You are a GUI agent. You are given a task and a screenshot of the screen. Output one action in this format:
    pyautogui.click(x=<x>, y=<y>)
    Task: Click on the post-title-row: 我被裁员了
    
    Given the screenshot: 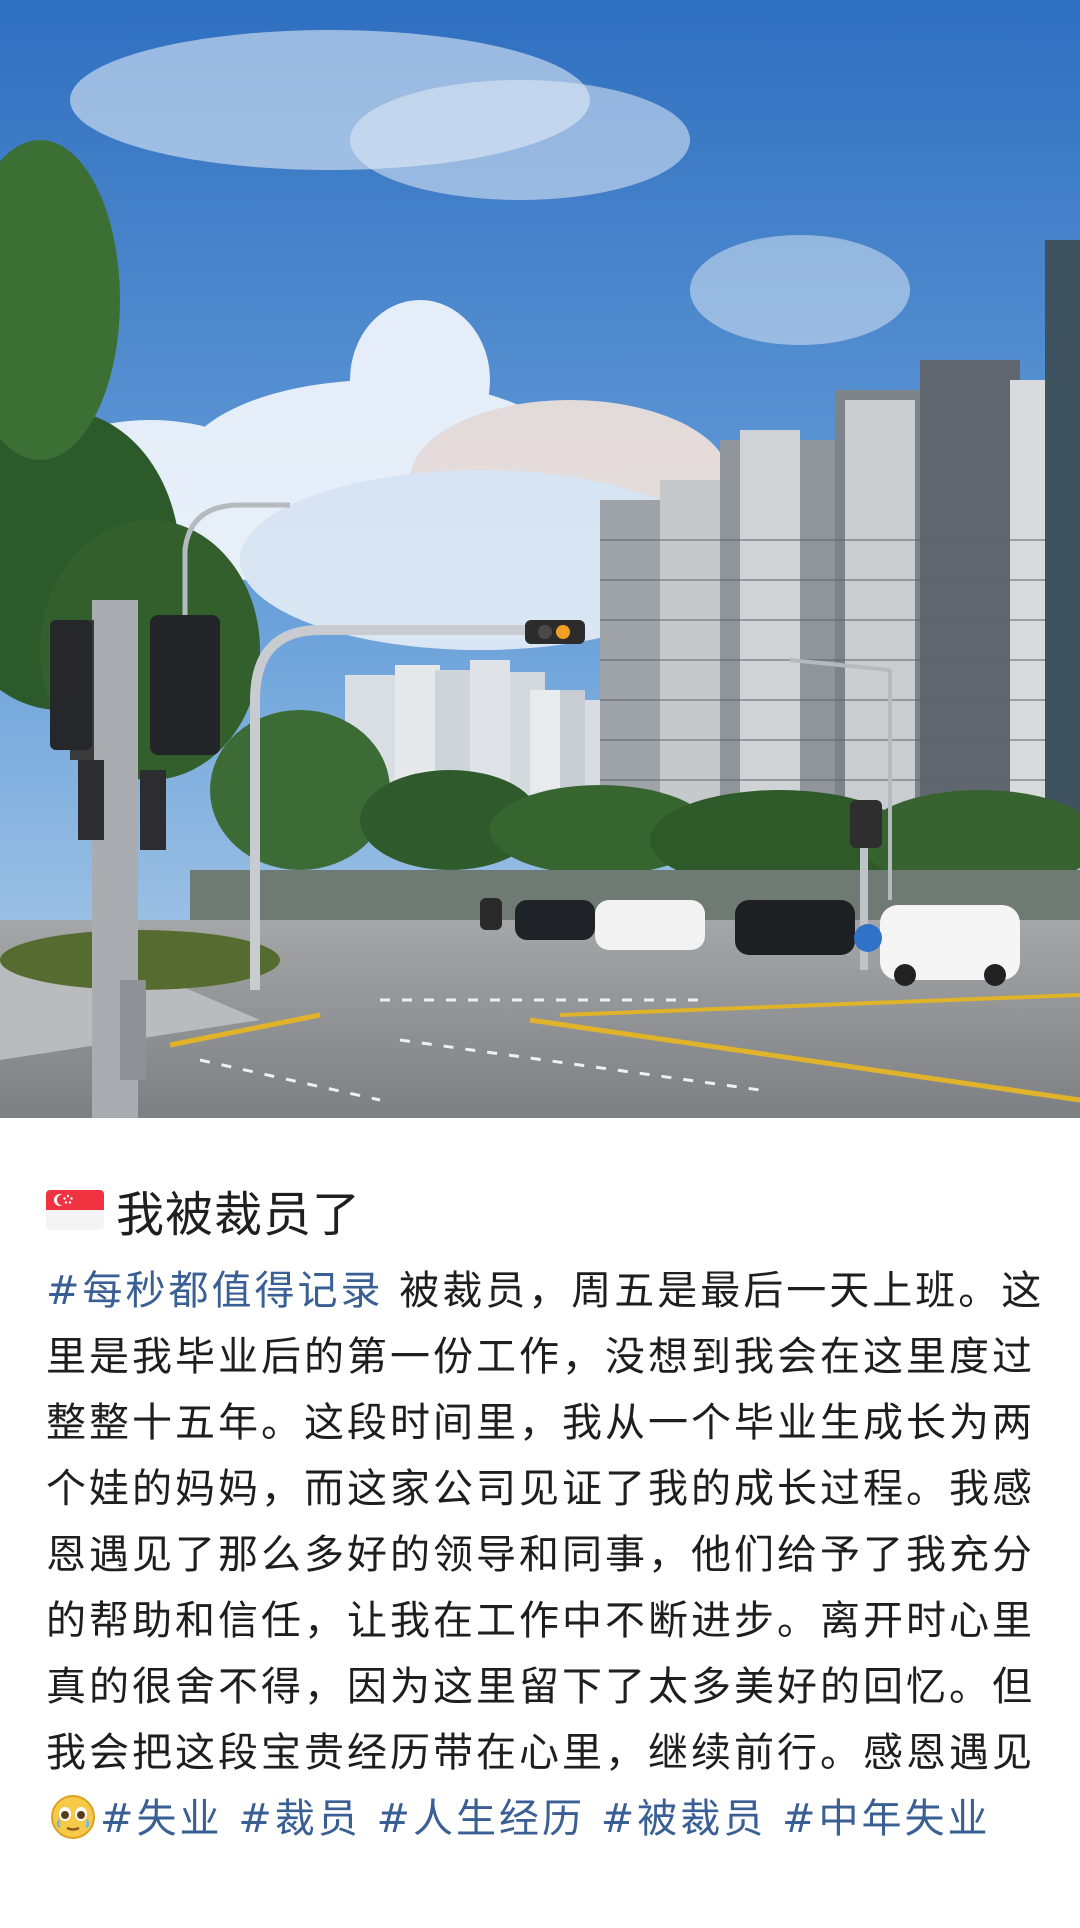 What is the action you would take?
    pyautogui.click(x=203, y=1210)
    